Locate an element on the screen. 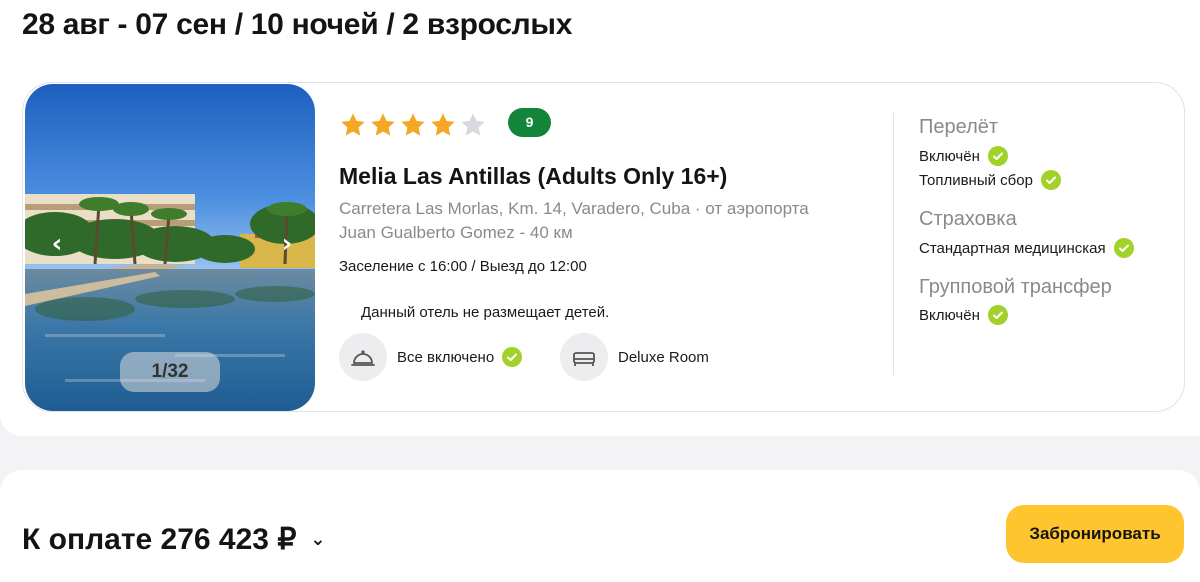  rating-badge: 9 is located at coordinates (529, 122).